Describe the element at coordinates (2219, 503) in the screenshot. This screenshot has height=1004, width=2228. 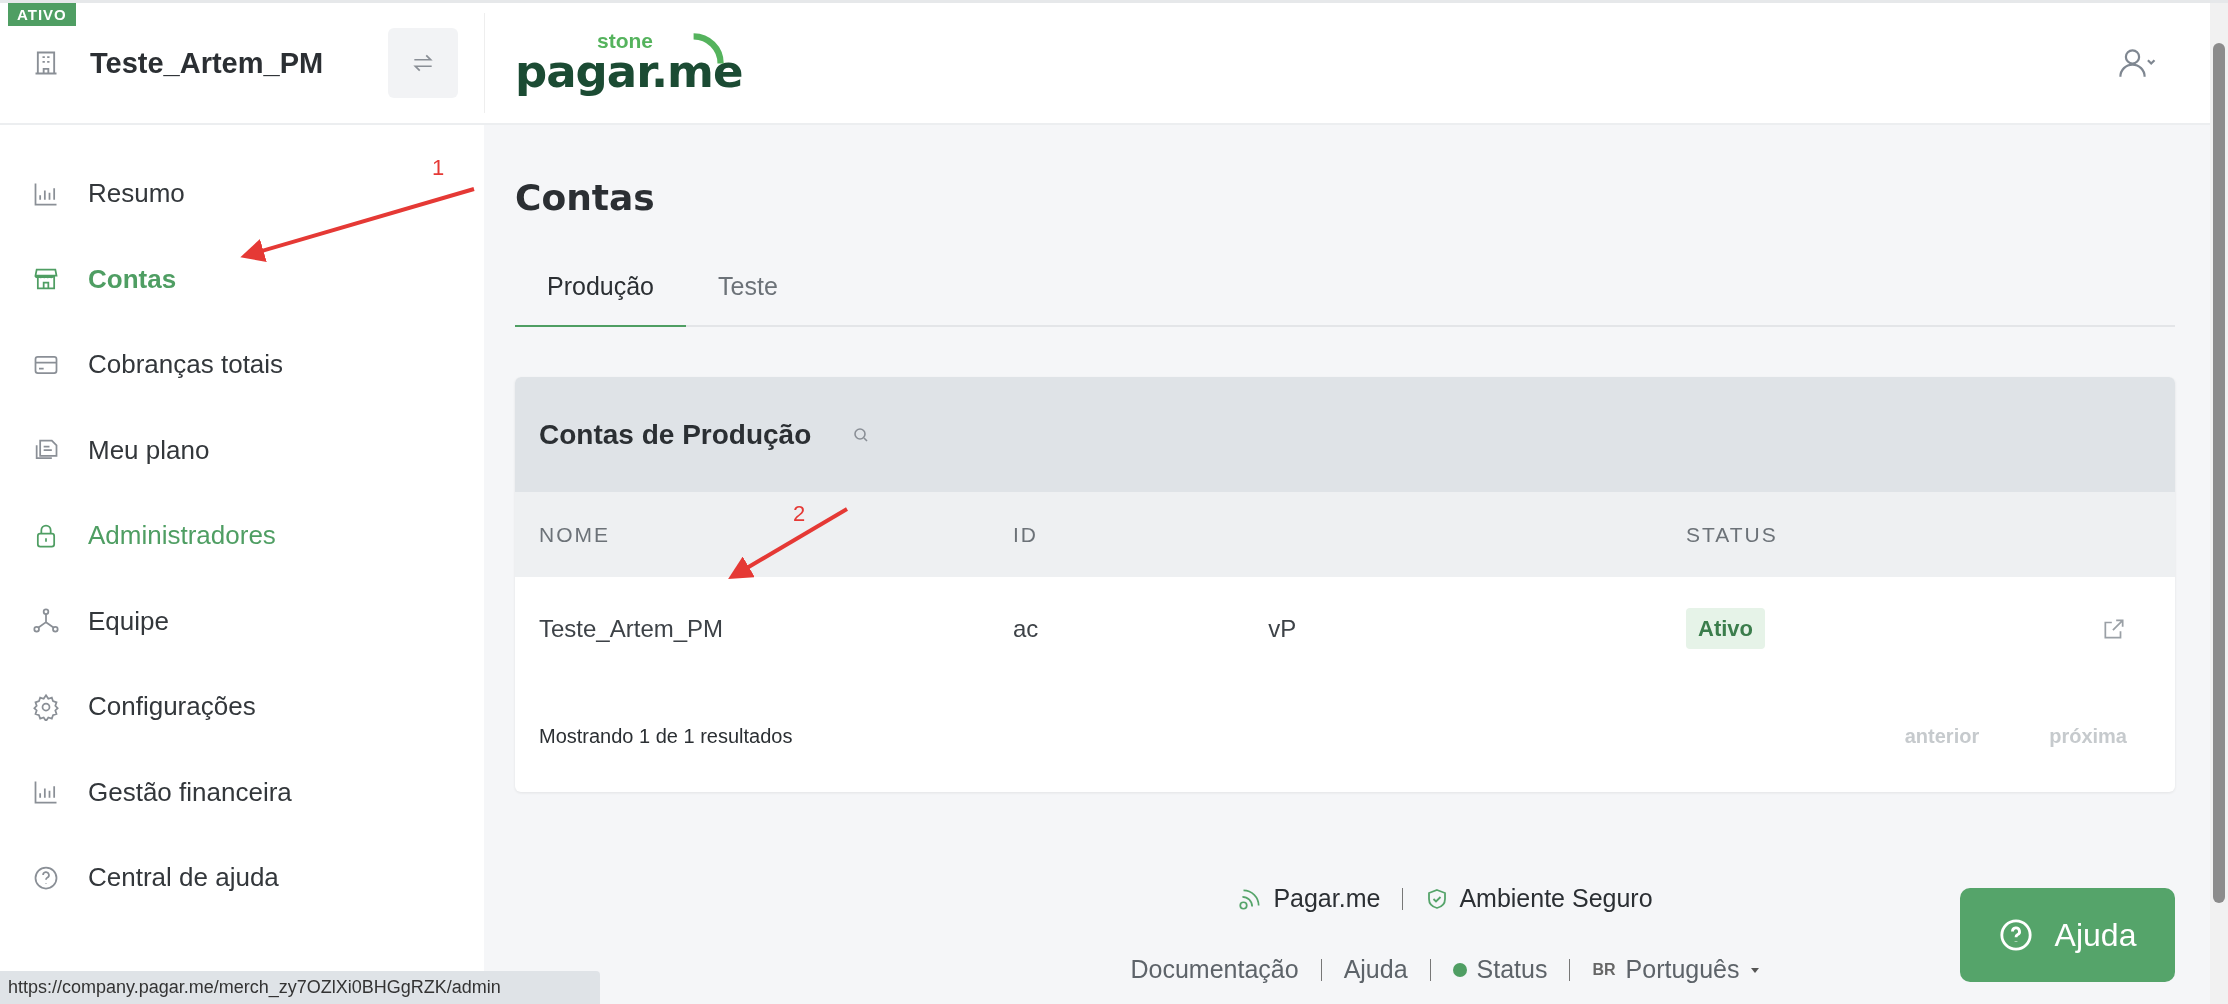
I see `scrollbar` at that location.